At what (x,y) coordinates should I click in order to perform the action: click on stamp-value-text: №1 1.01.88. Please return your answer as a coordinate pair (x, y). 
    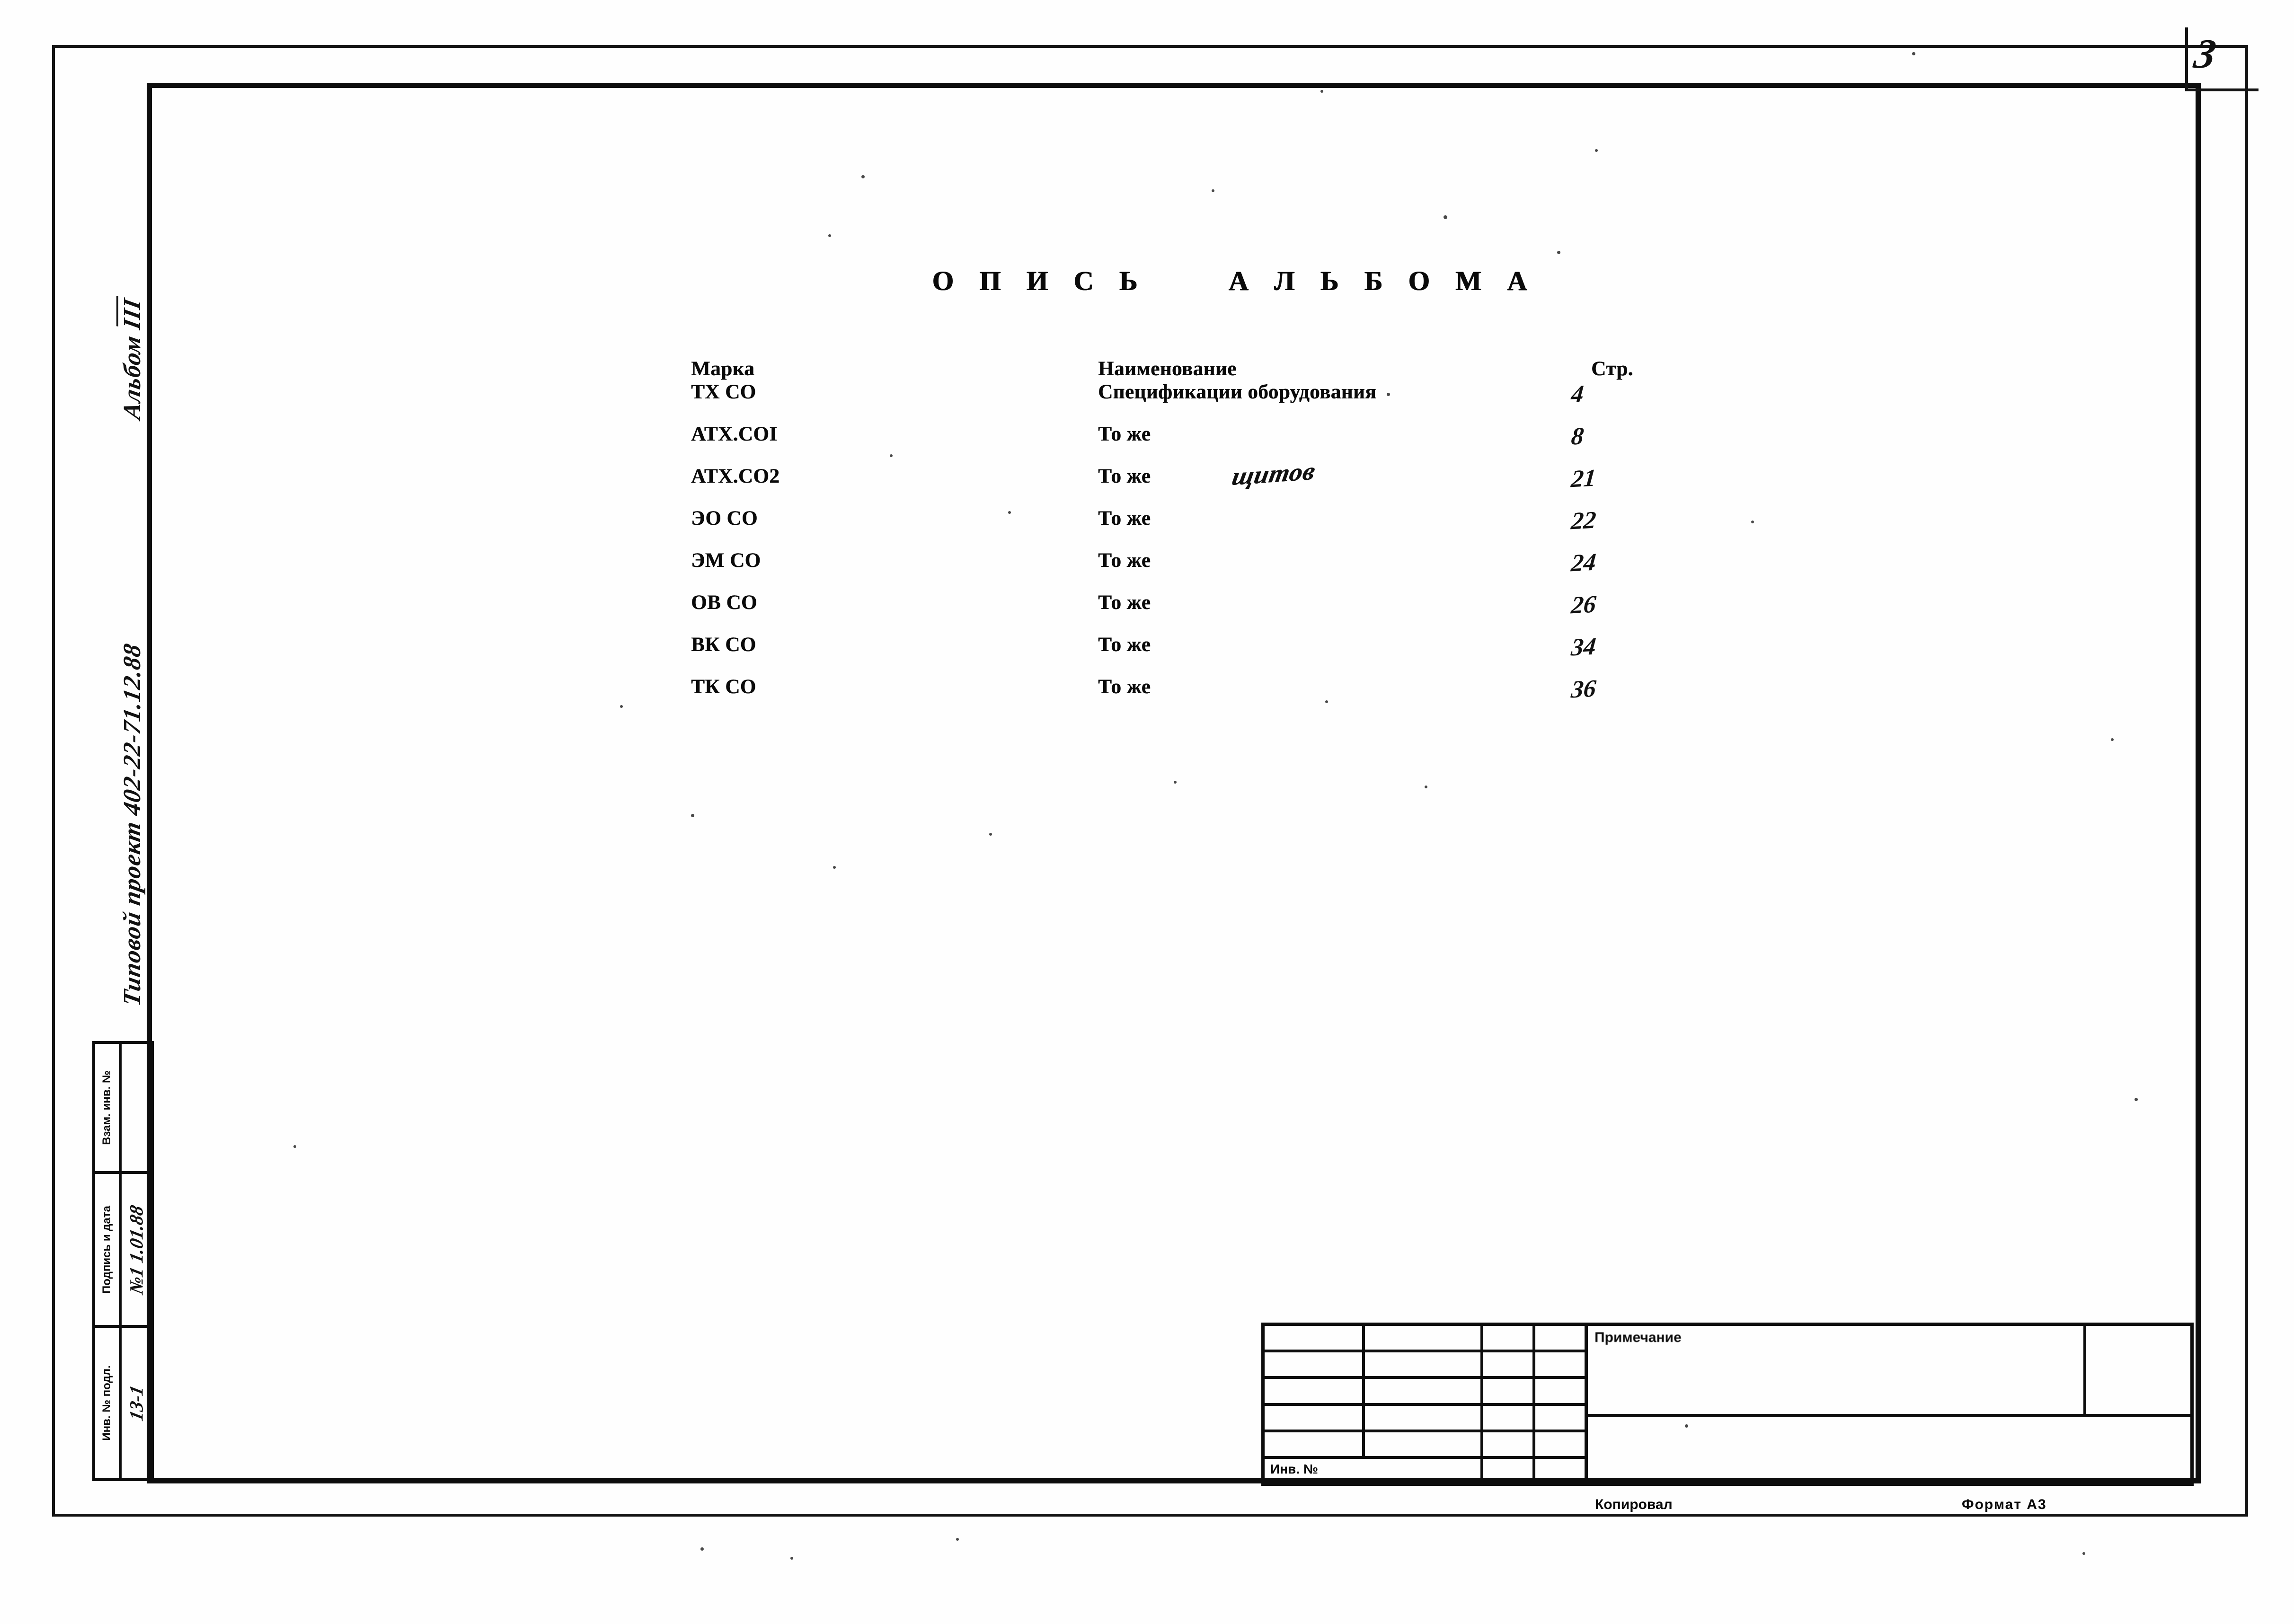
    Looking at the image, I should click on (136, 1250).